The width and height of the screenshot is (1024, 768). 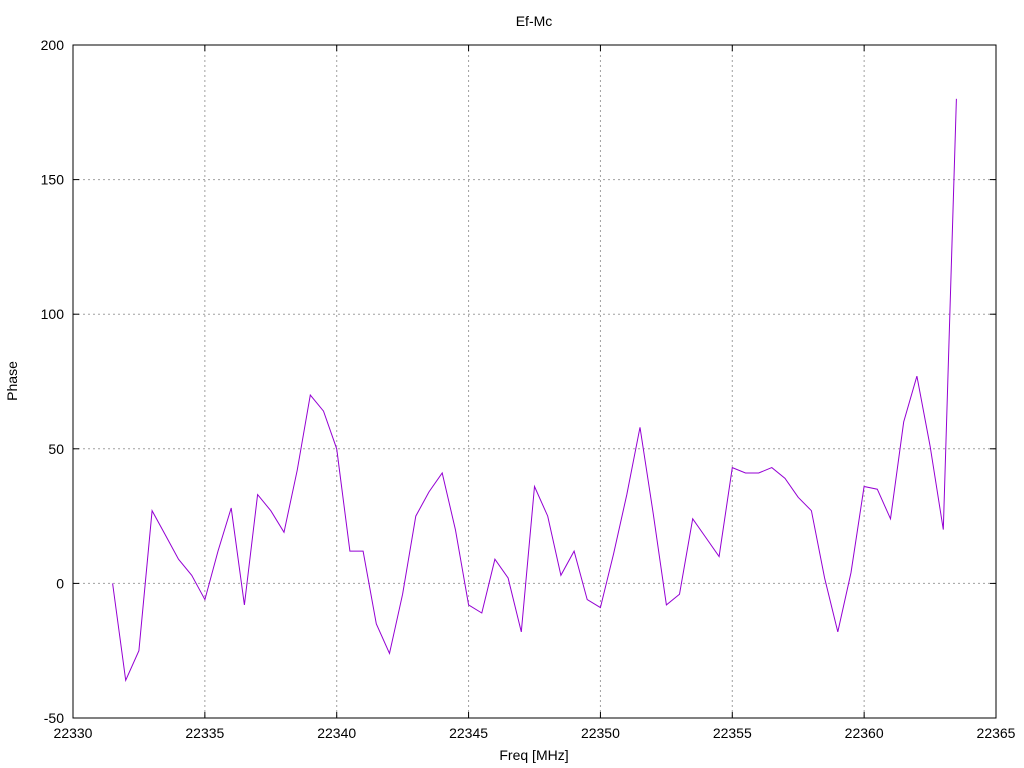 I want to click on x-tick-label: 22365, so click(x=996, y=733).